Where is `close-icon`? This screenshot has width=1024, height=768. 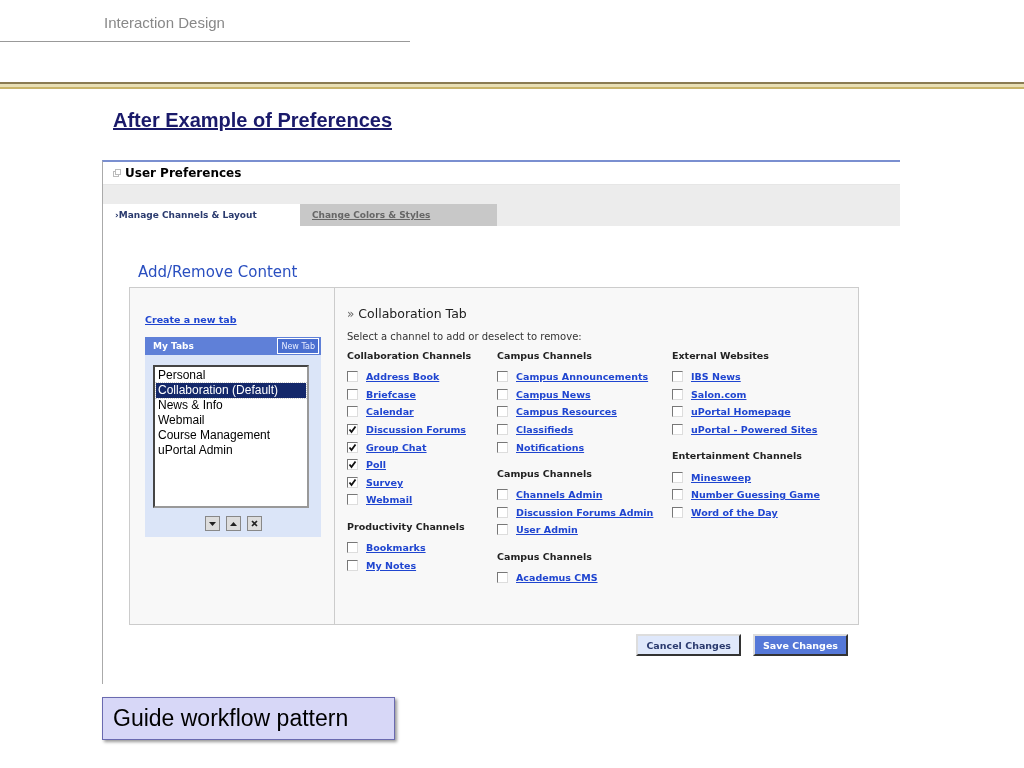
close-icon is located at coordinates (254, 523).